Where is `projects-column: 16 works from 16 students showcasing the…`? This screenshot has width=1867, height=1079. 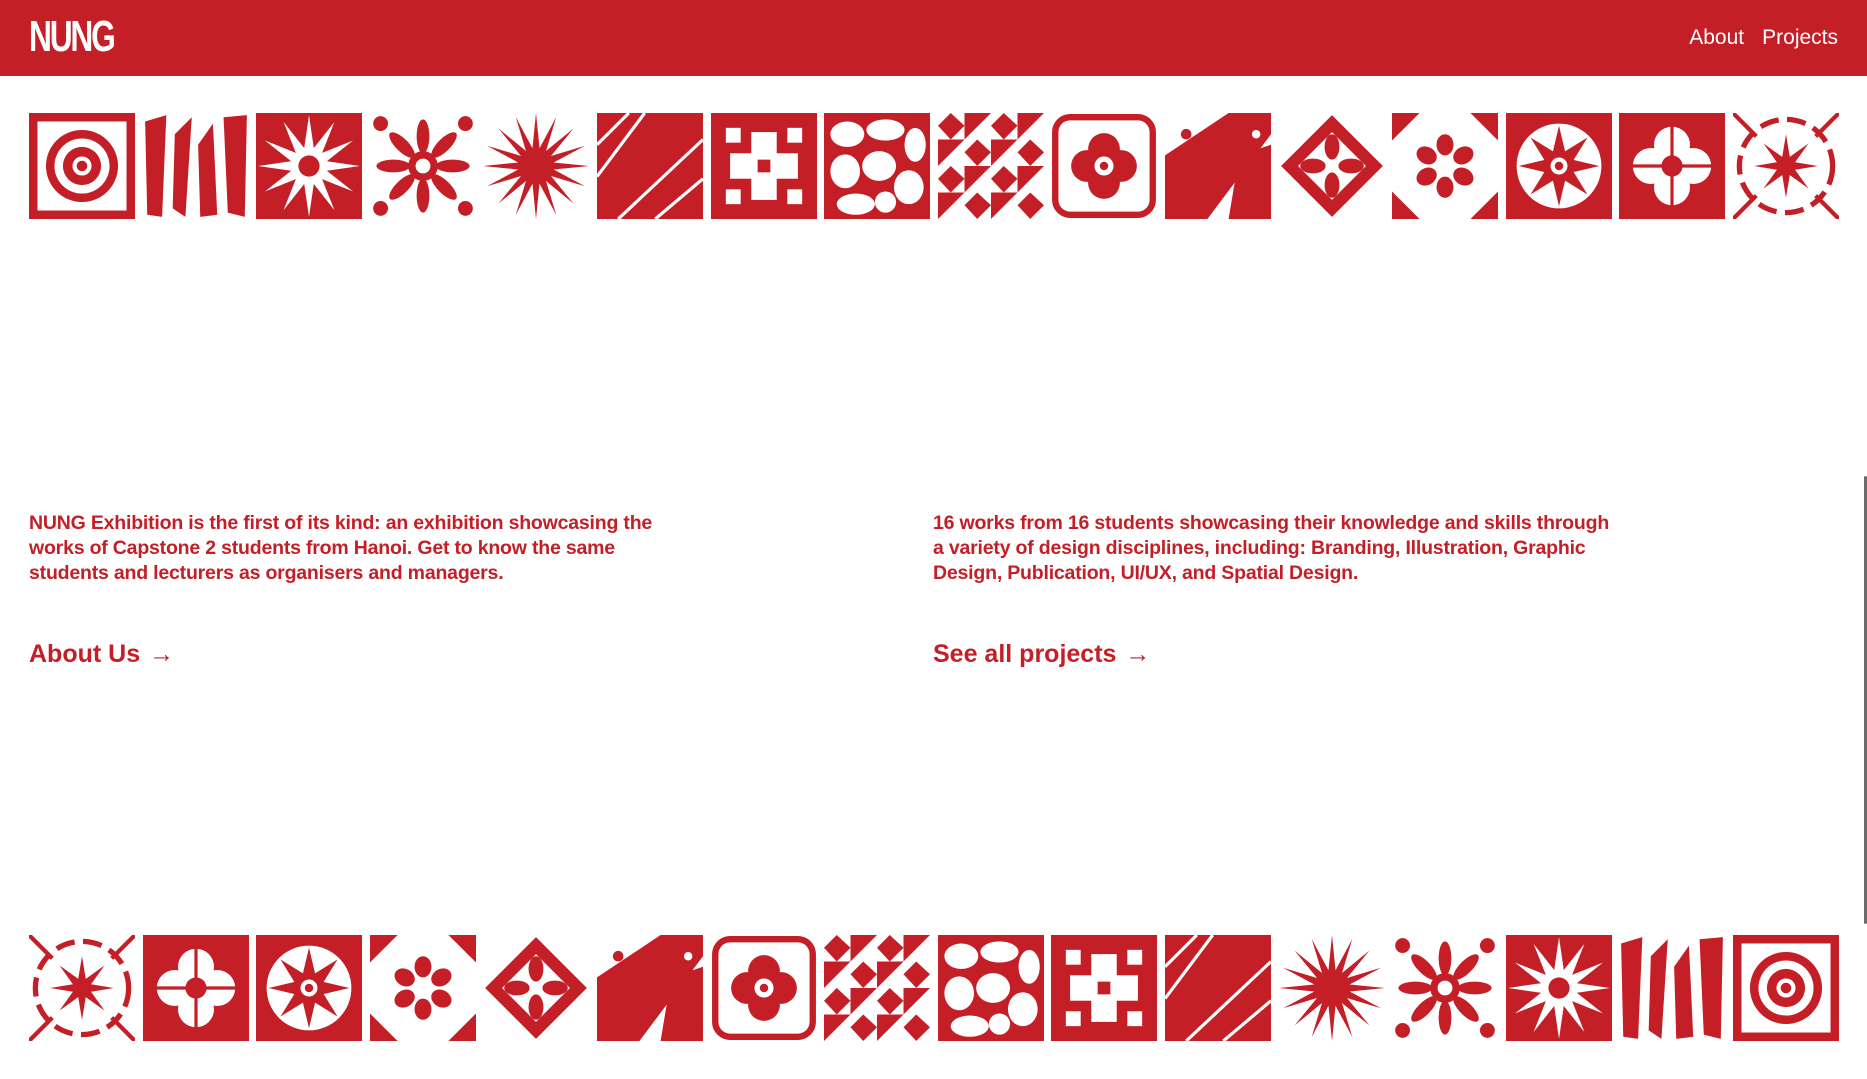
projects-column: 16 works from 16 students showcasing the… is located at coordinates (1273, 589).